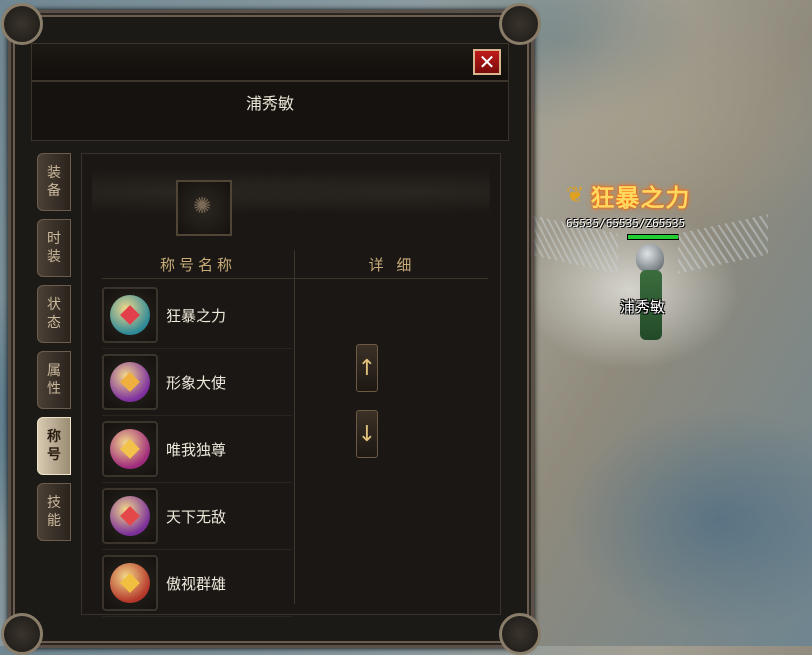  What do you see at coordinates (54, 437) in the screenshot?
I see `tab-label-char: 称` at bounding box center [54, 437].